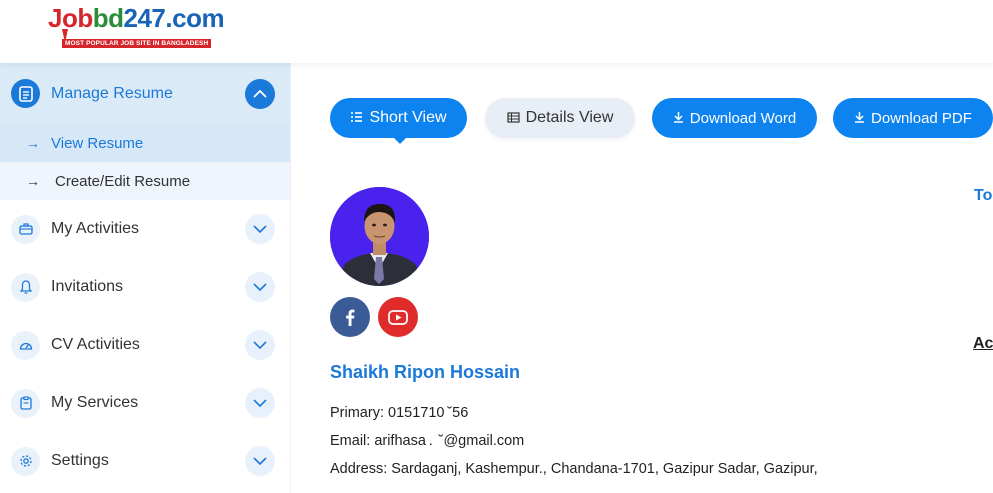  What do you see at coordinates (399, 413) in the screenshot?
I see `primary-phone: Primary: 0151710 ˘56` at bounding box center [399, 413].